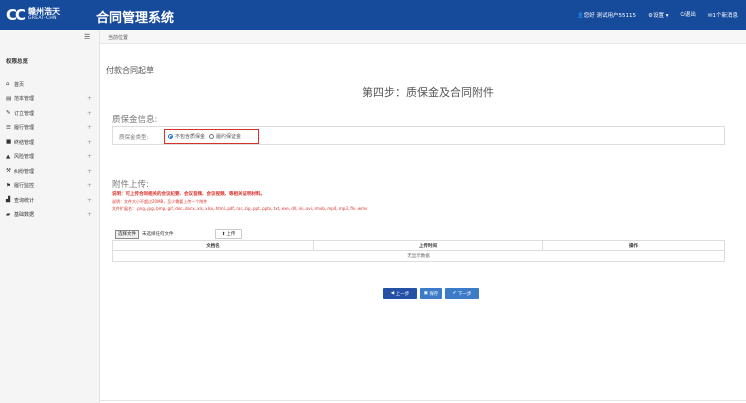 This screenshot has width=746, height=403. I want to click on logo-mark-icon: CC, so click(16, 15).